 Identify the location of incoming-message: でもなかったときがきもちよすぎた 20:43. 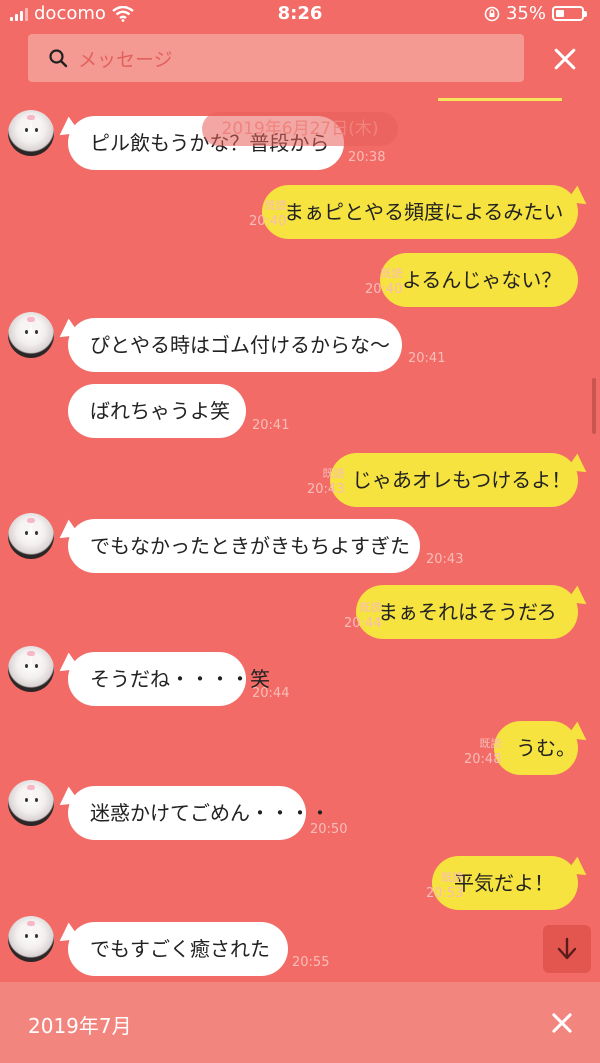
(300, 543).